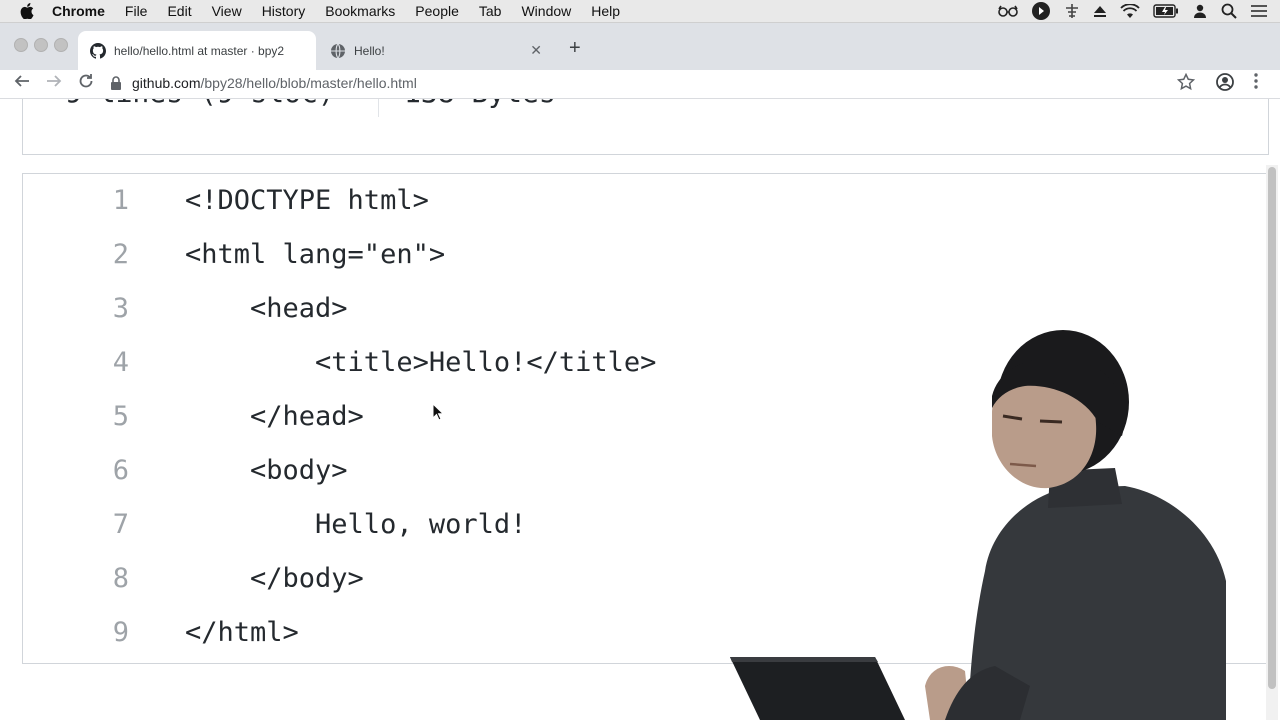 This screenshot has height=720, width=1280. I want to click on code-text: </head>, so click(274, 416).